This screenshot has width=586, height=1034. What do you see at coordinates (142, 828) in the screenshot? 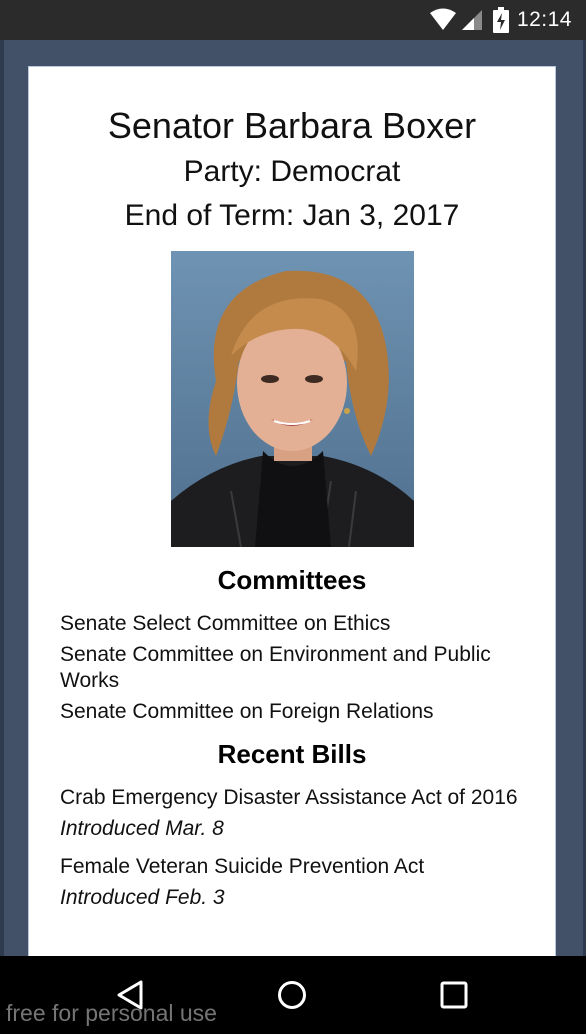
I see `bill-date: Introduced Mar. 8` at bounding box center [142, 828].